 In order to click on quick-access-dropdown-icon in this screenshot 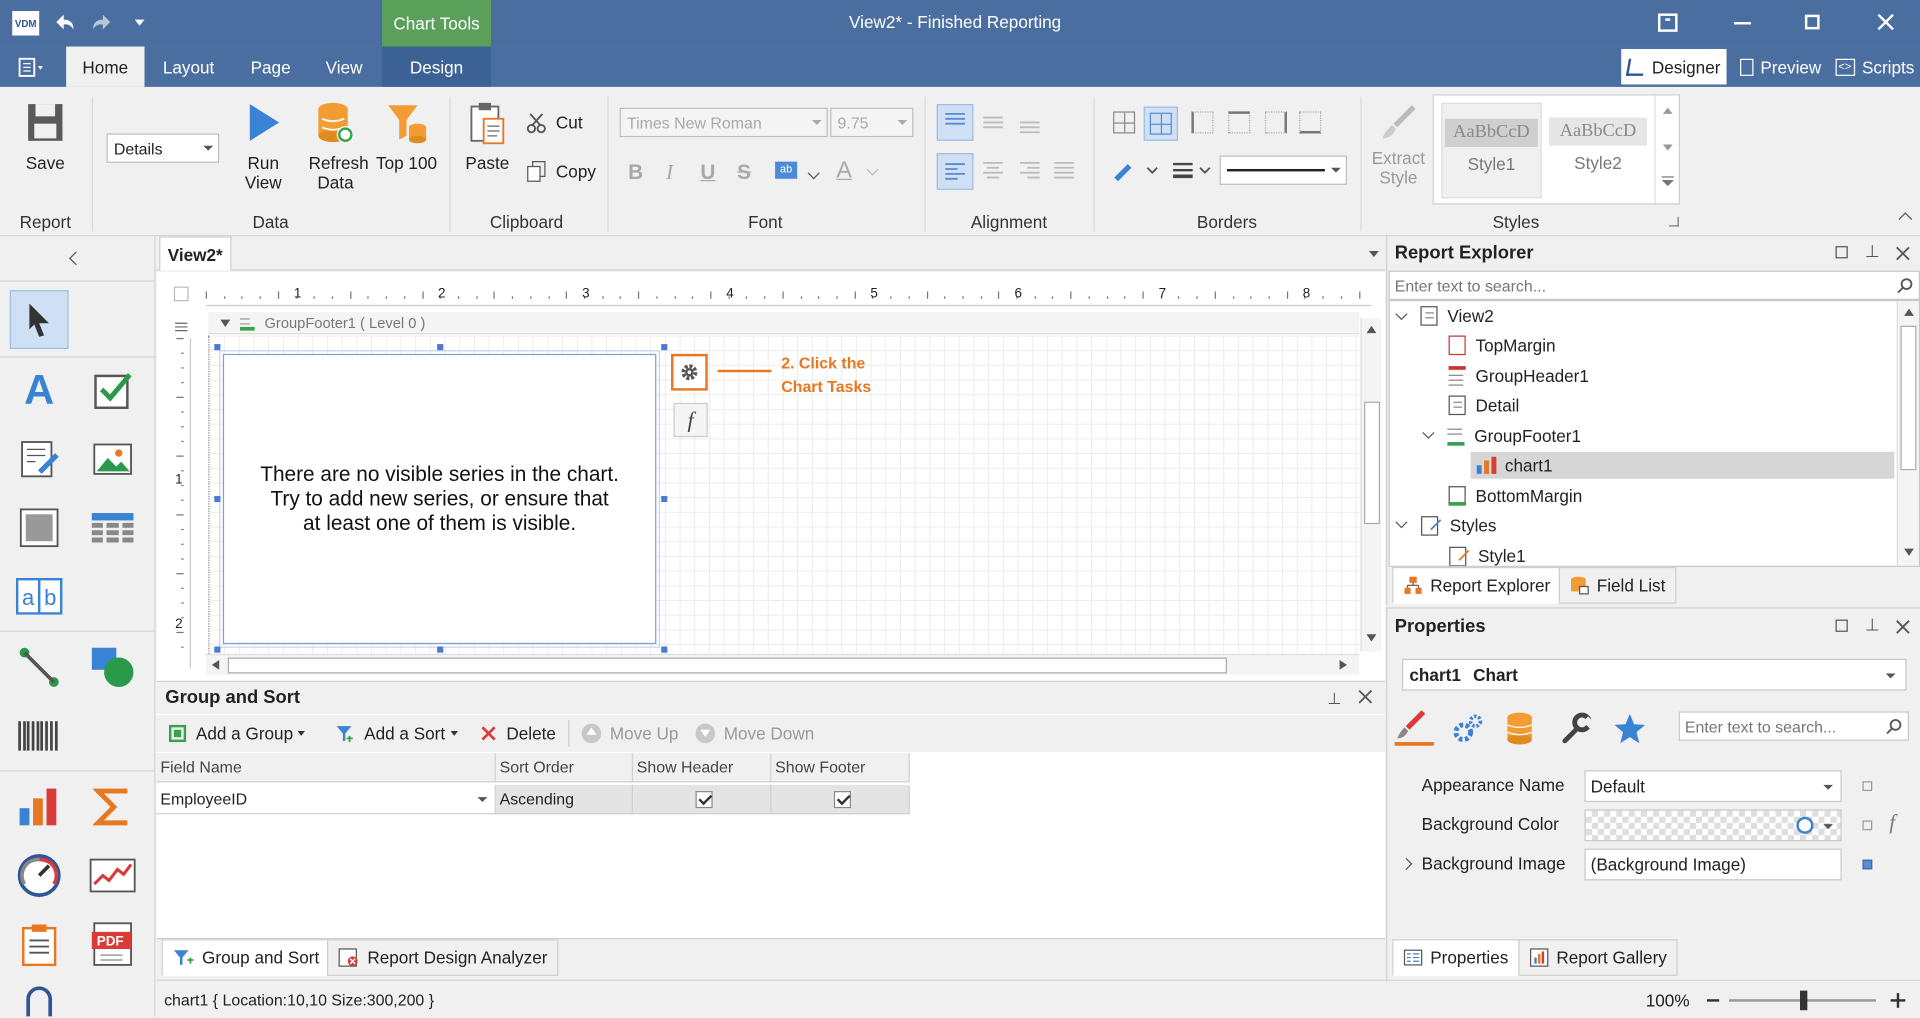, I will do `click(139, 22)`.